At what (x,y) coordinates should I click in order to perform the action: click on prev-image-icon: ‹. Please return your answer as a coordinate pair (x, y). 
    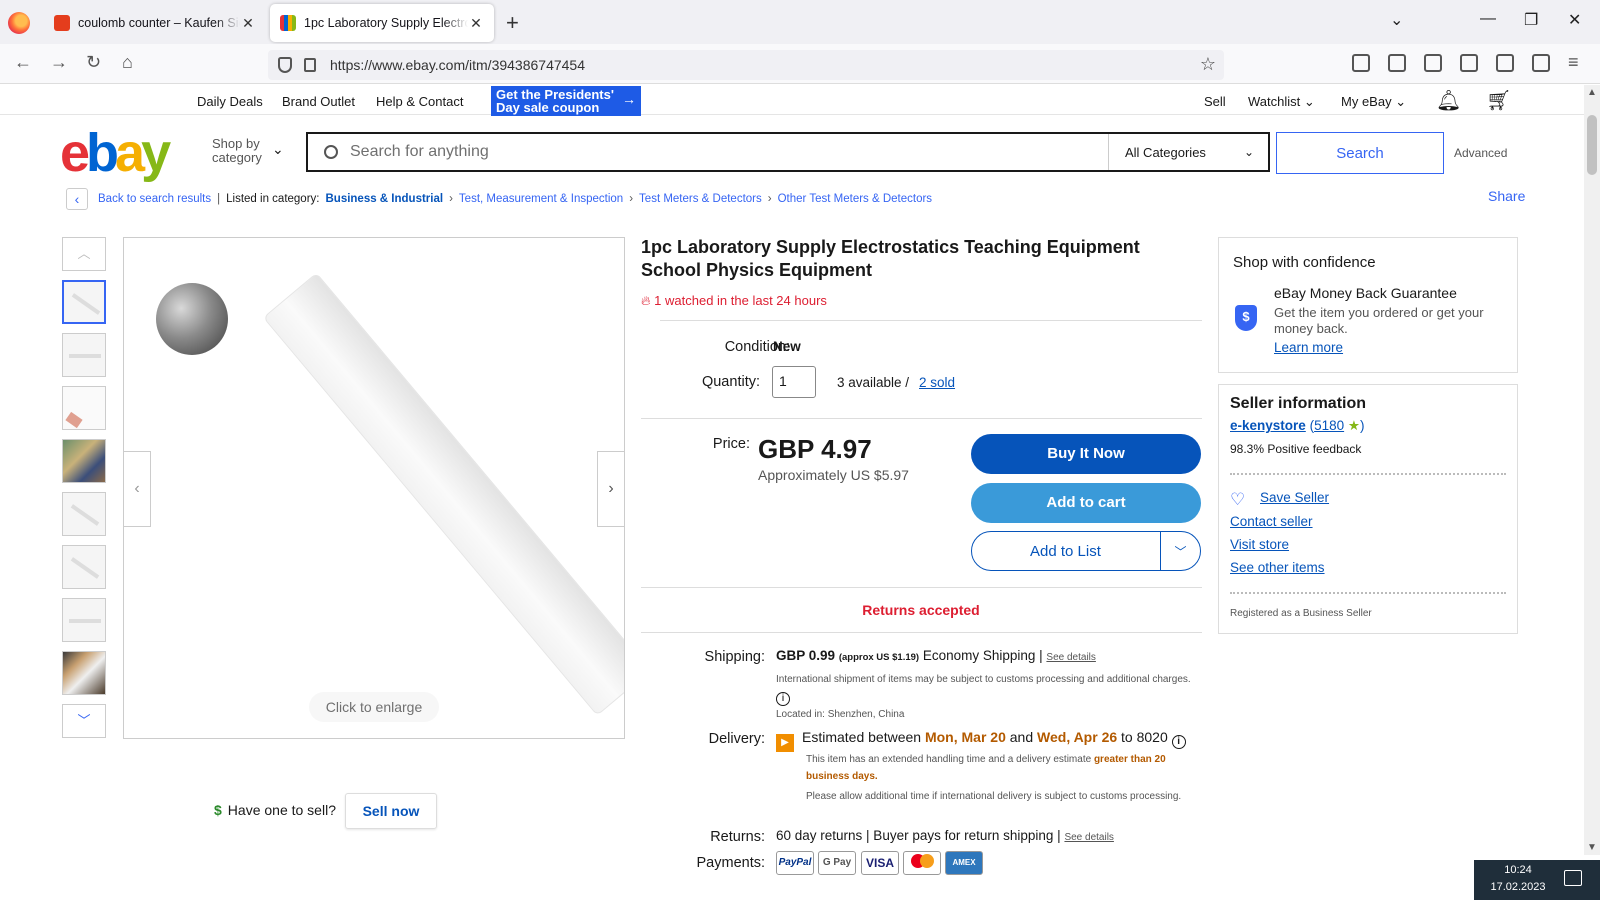
    Looking at the image, I should click on (137, 489).